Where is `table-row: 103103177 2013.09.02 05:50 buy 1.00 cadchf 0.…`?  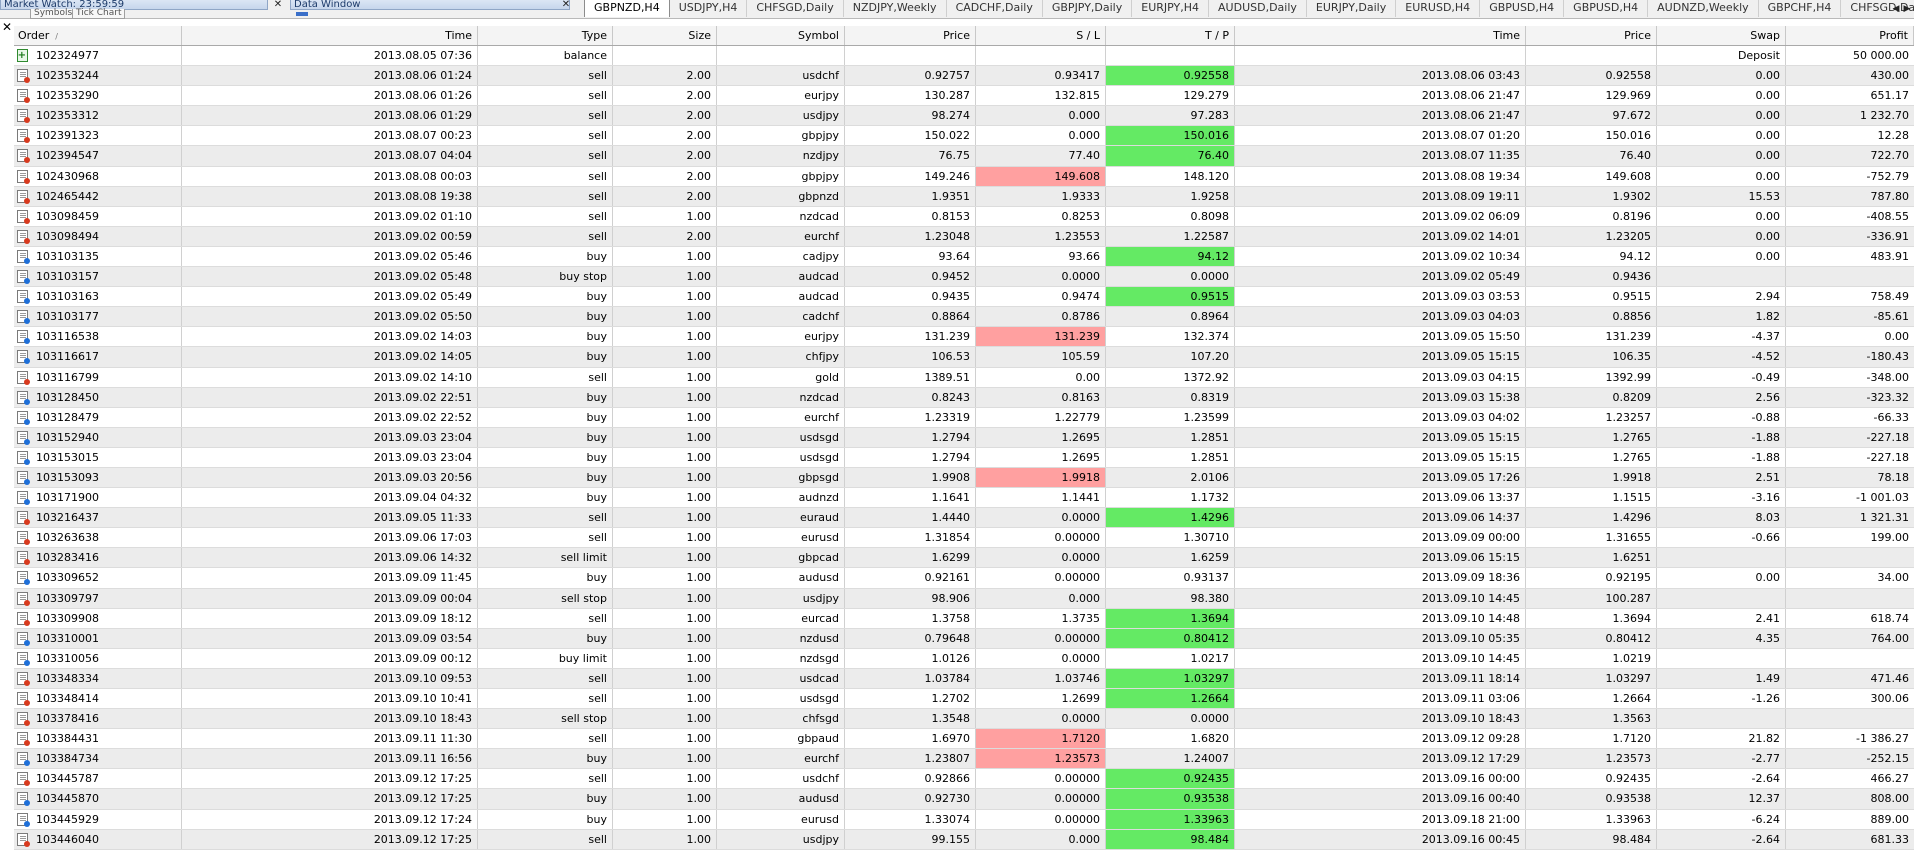 table-row: 103103177 2013.09.02 05:50 buy 1.00 cadchf 0.… is located at coordinates (964, 317).